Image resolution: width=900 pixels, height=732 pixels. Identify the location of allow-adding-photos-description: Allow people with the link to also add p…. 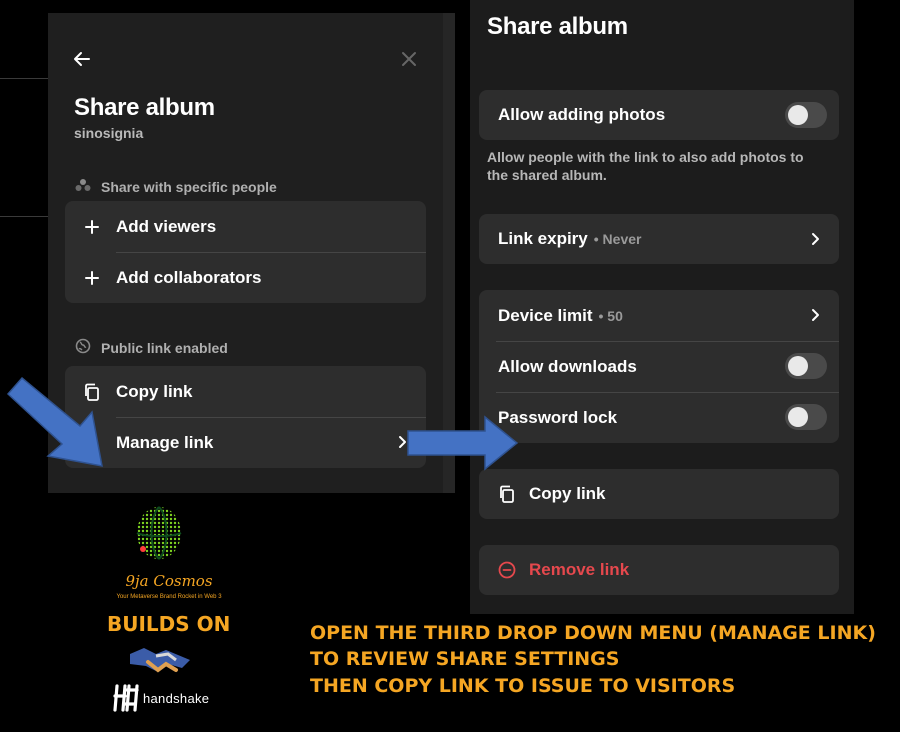
(645, 166).